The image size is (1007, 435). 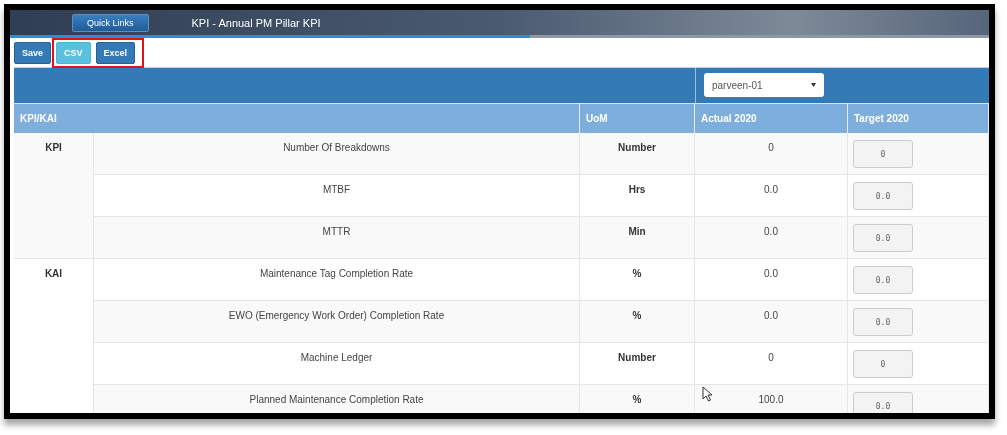 I want to click on actual-cell: 100.0, so click(x=771, y=399).